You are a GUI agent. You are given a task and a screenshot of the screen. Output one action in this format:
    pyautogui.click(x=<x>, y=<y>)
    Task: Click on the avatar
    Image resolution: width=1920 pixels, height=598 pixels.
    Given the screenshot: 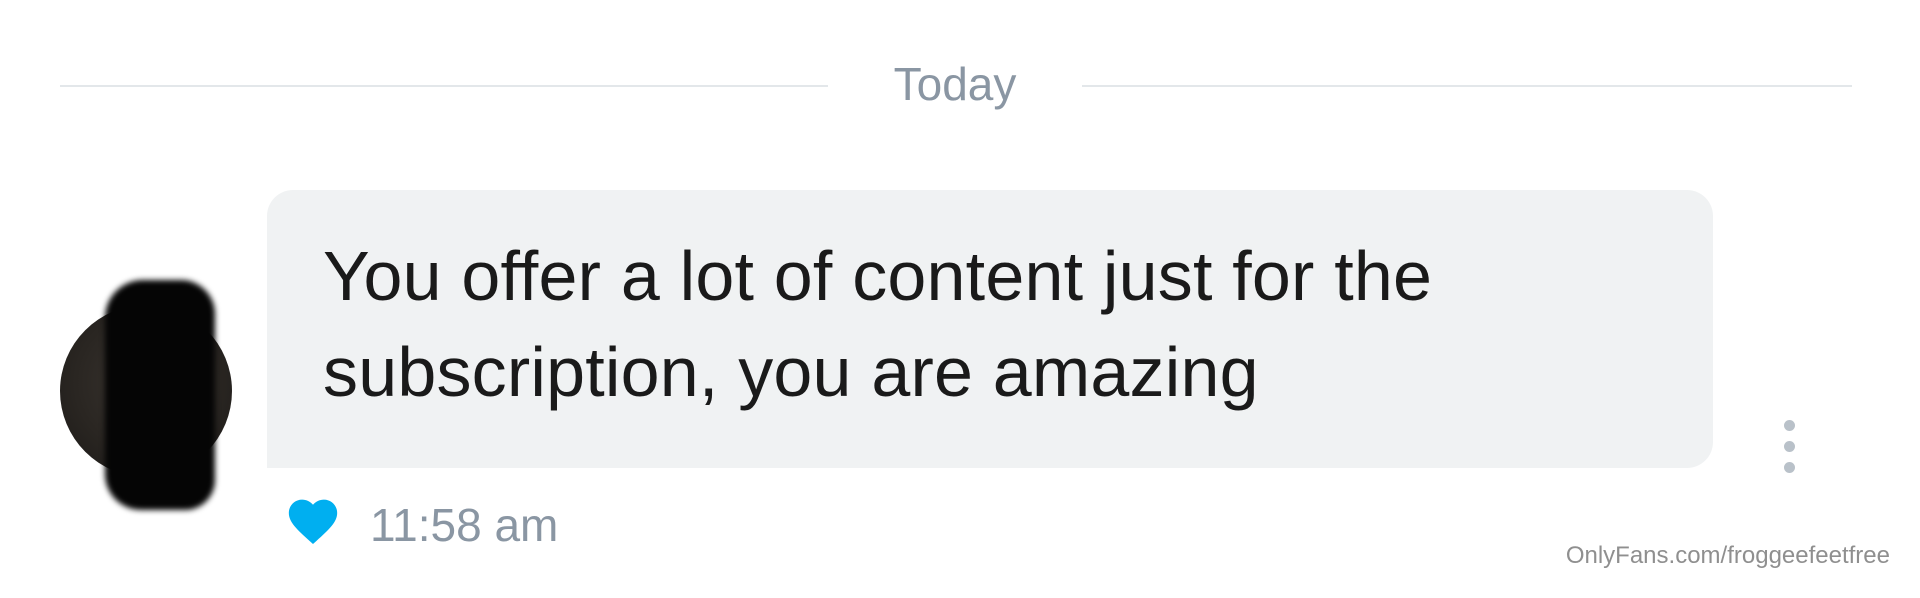 What is the action you would take?
    pyautogui.click(x=146, y=395)
    